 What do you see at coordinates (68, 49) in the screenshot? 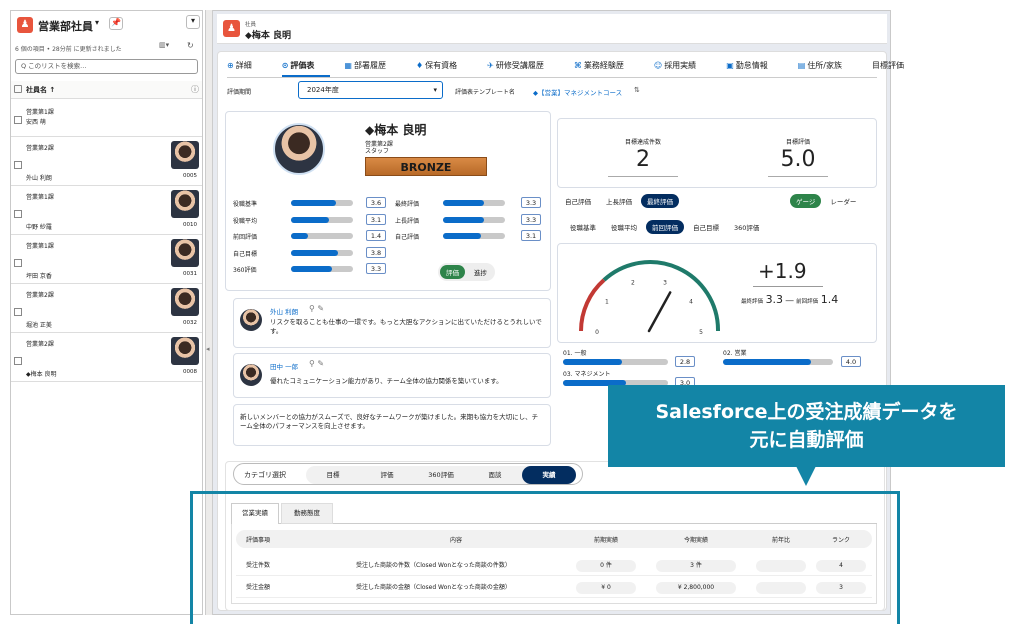
I see `list-meta: 6 個の項目 • 28分前 に更新されました` at bounding box center [68, 49].